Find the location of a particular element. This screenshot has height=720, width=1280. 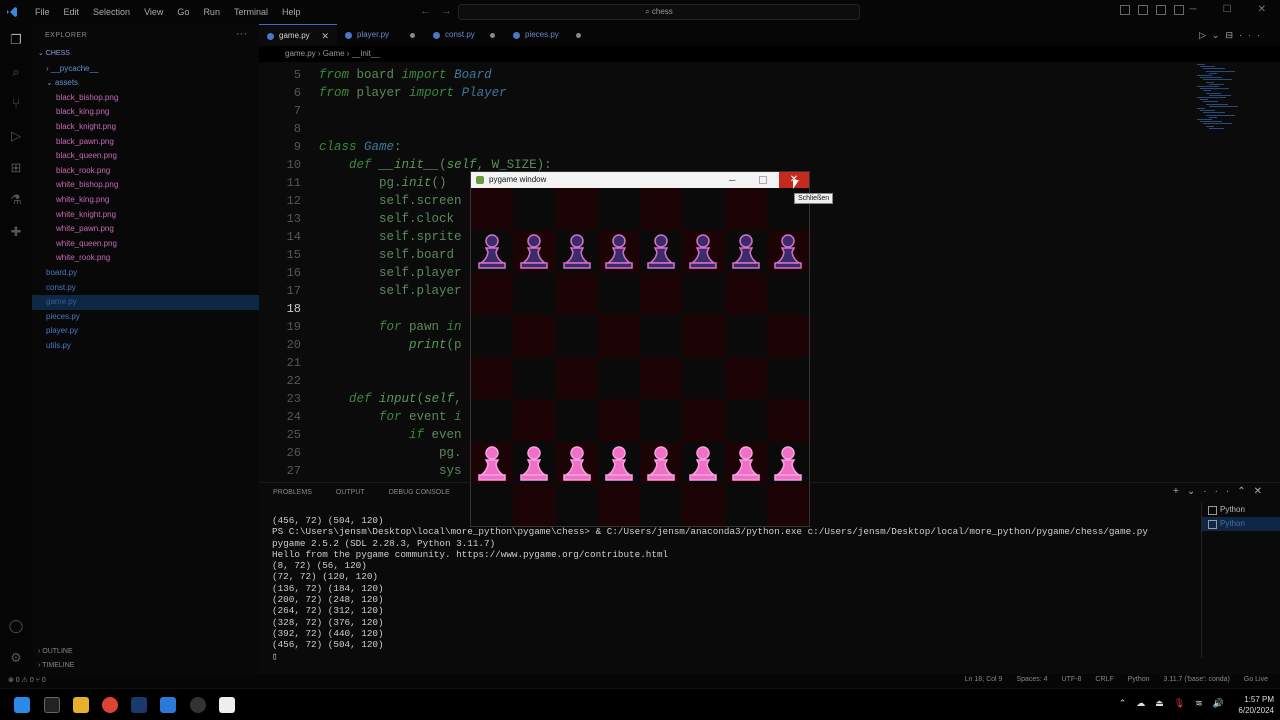

more-actions-icon: ··· is located at coordinates (241, 34).